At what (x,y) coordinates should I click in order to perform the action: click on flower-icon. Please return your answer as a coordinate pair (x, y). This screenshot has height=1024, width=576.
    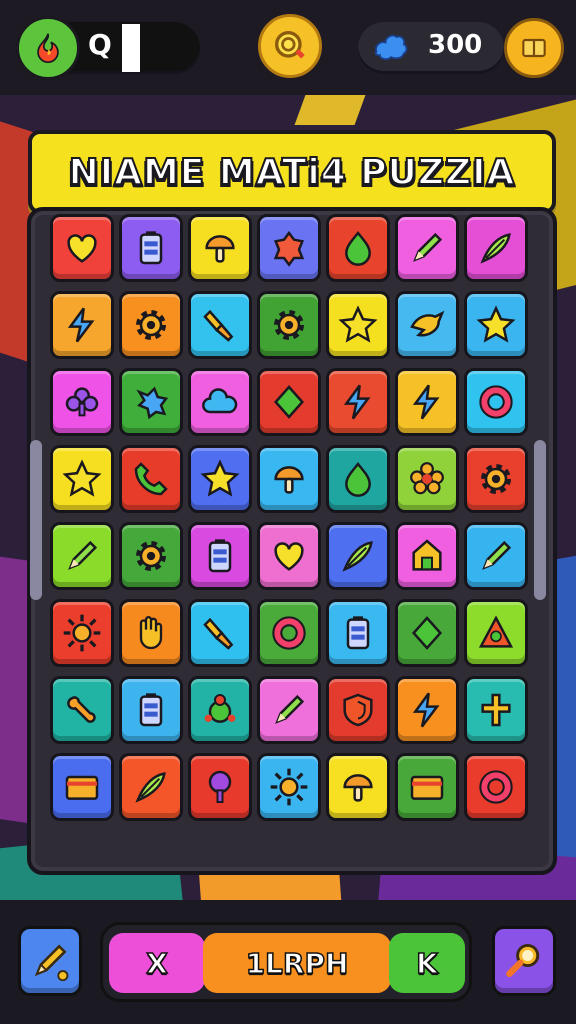
    Looking at the image, I should click on (427, 478).